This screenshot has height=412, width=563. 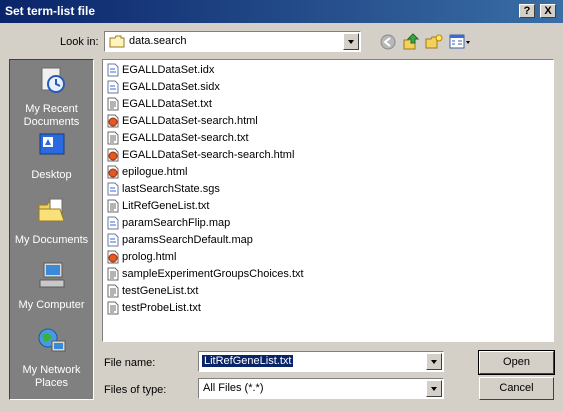 What do you see at coordinates (171, 189) in the screenshot?
I see `file-name: lastSearchState.sgs` at bounding box center [171, 189].